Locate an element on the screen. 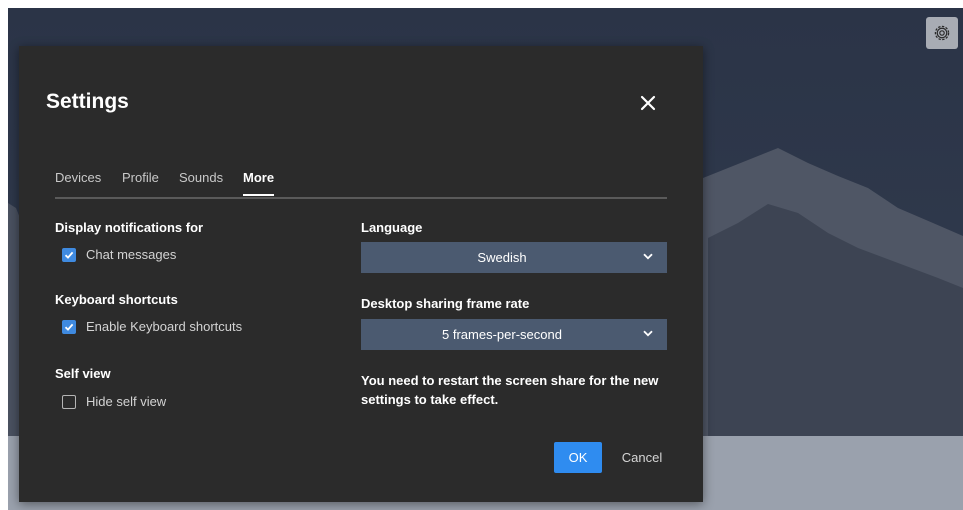  keyboard-shortcuts-label: Enable Keyboard shortcuts is located at coordinates (164, 326).